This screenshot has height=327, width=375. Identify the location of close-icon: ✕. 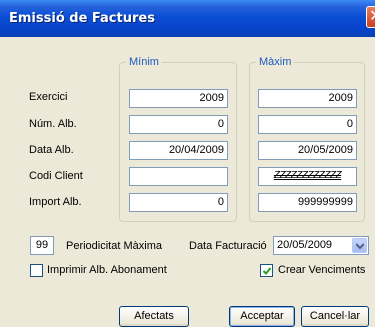
(372, 15).